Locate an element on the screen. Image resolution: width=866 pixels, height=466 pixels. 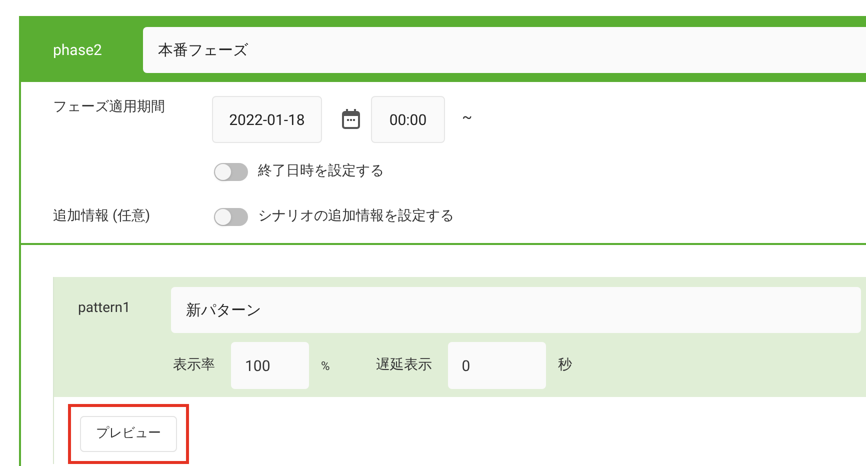
pattern-id: pattern1 is located at coordinates (104, 308).